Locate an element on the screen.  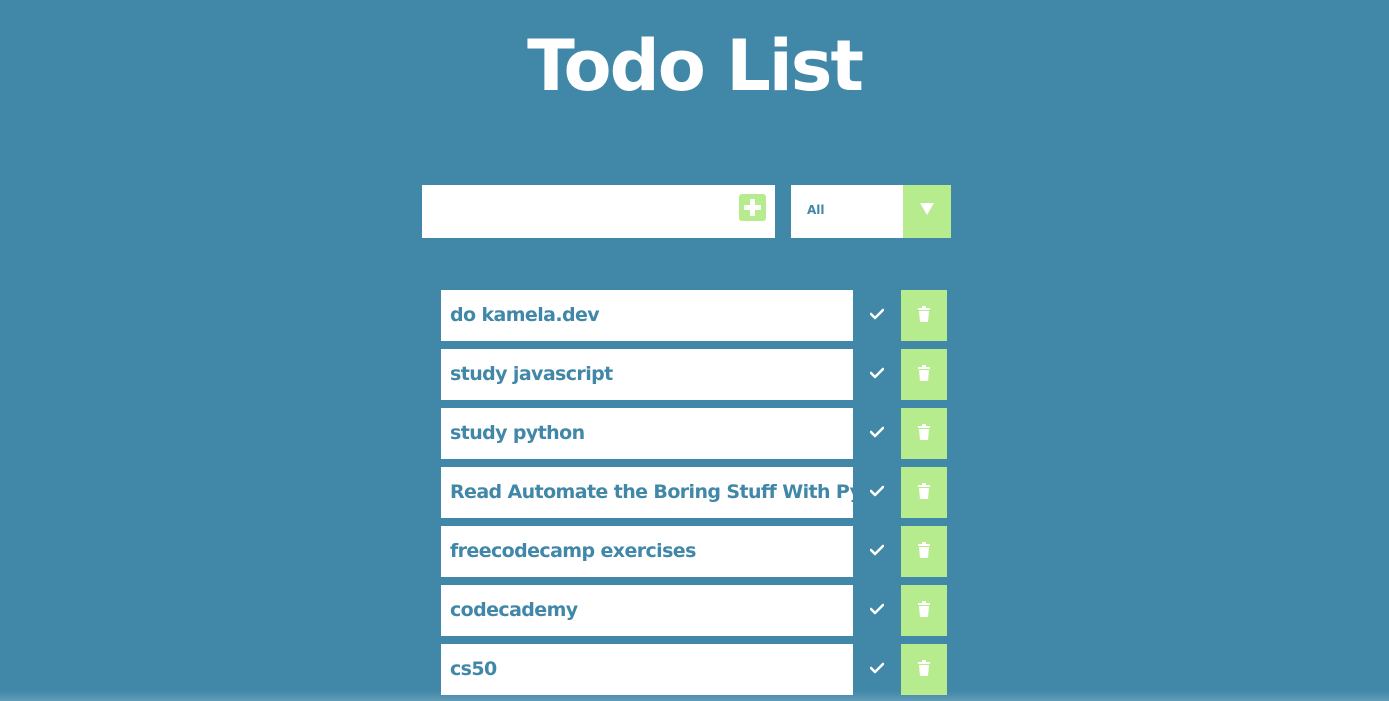
add-todo-button is located at coordinates (753, 211).